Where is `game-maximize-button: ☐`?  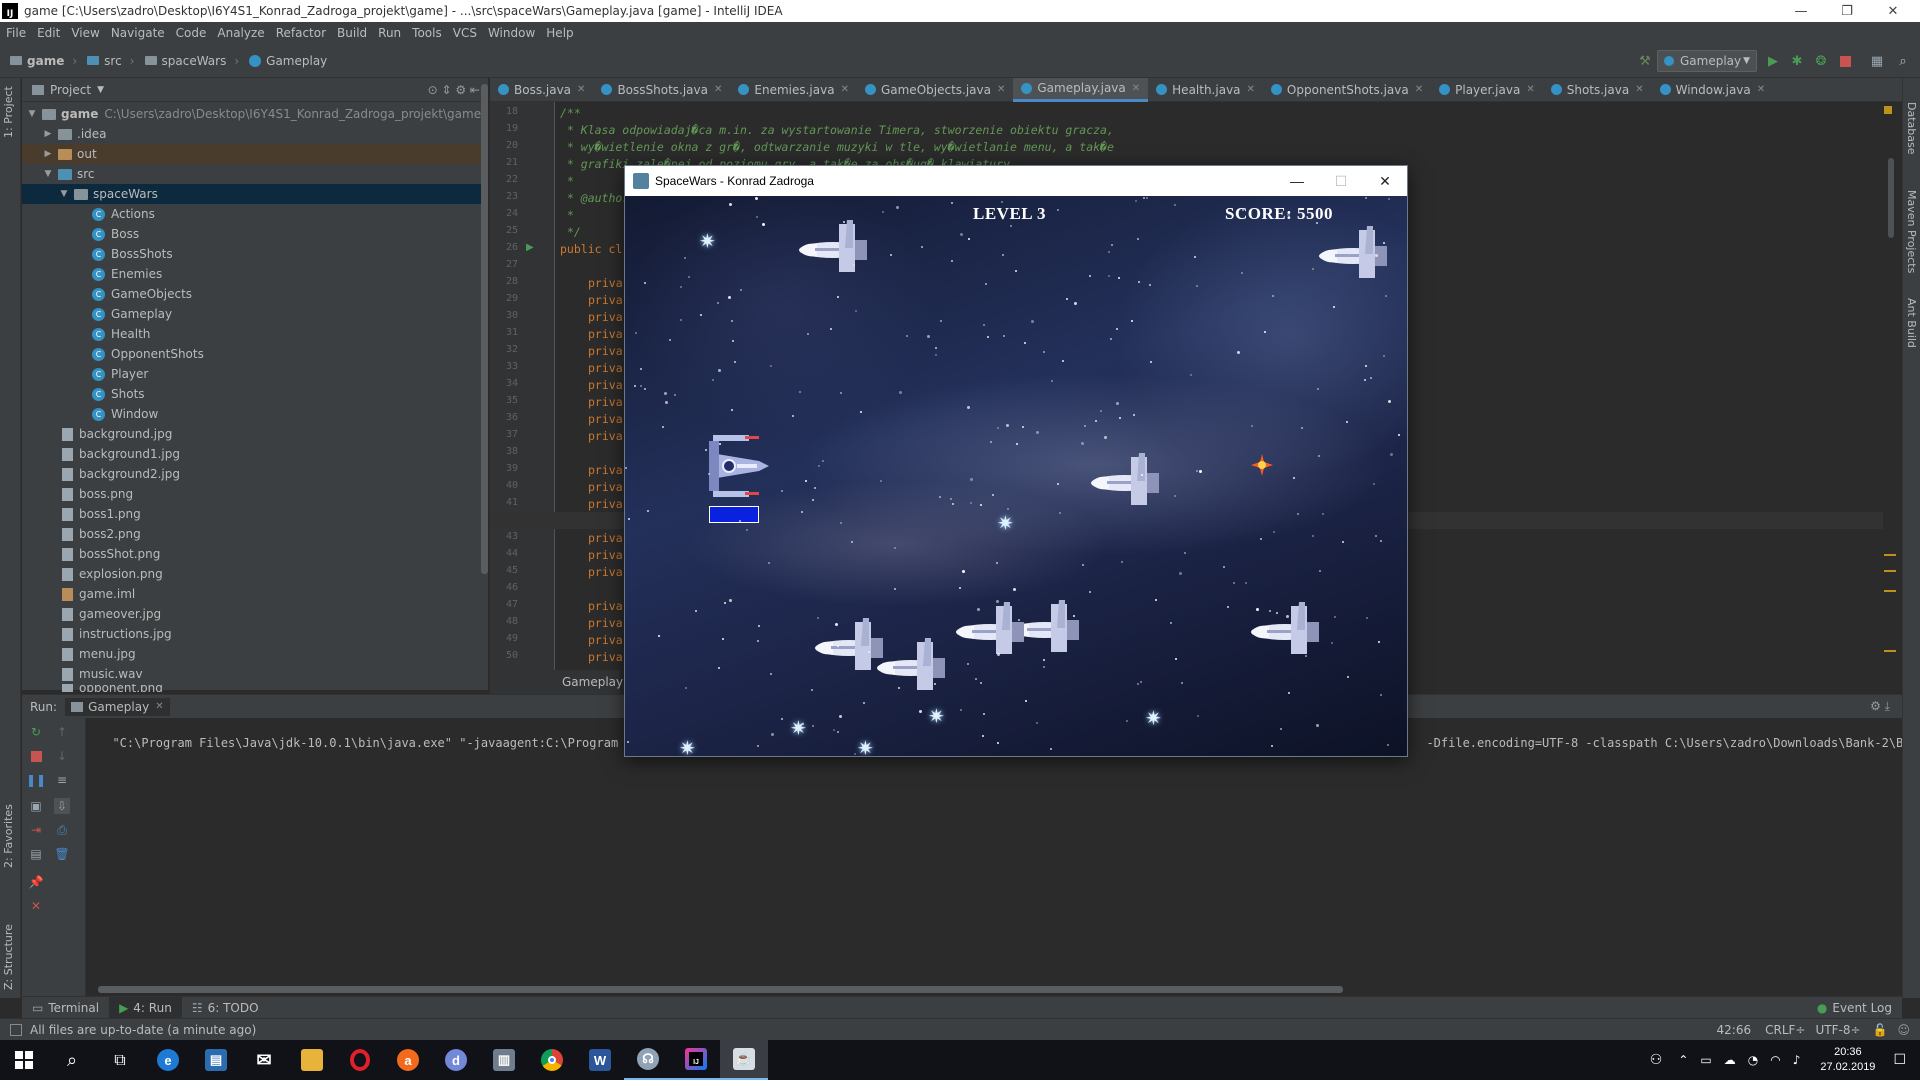
game-maximize-button: ☐ is located at coordinates (1341, 181).